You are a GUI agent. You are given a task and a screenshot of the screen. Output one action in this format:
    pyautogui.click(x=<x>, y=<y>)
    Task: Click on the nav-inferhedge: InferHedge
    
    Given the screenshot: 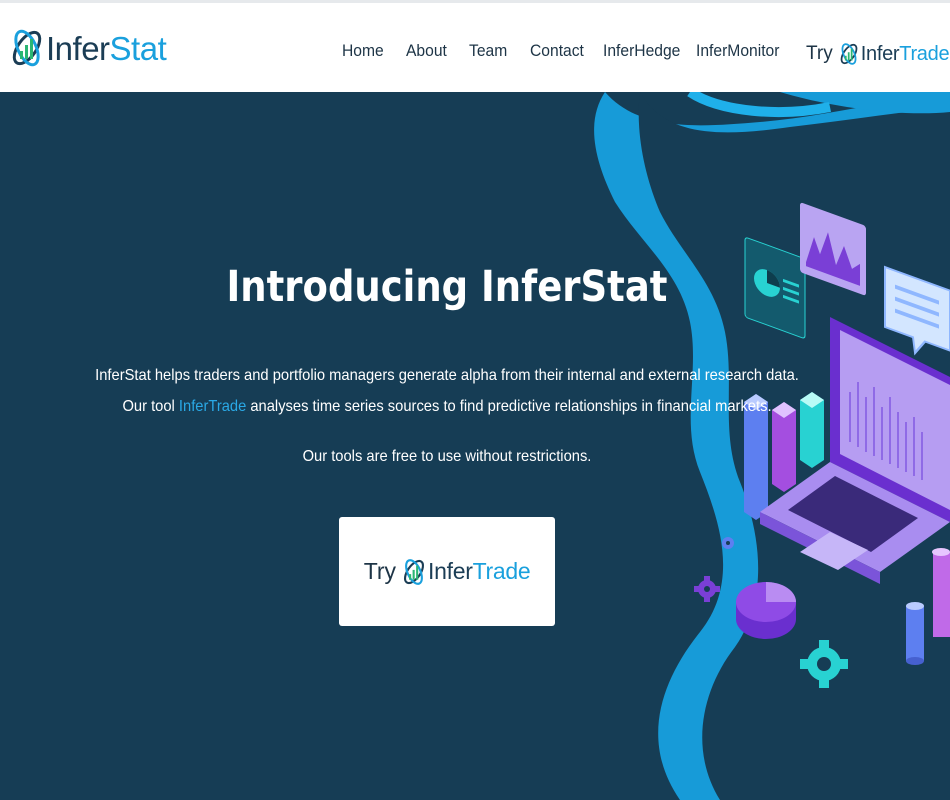 What is the action you would take?
    pyautogui.click(x=641, y=51)
    